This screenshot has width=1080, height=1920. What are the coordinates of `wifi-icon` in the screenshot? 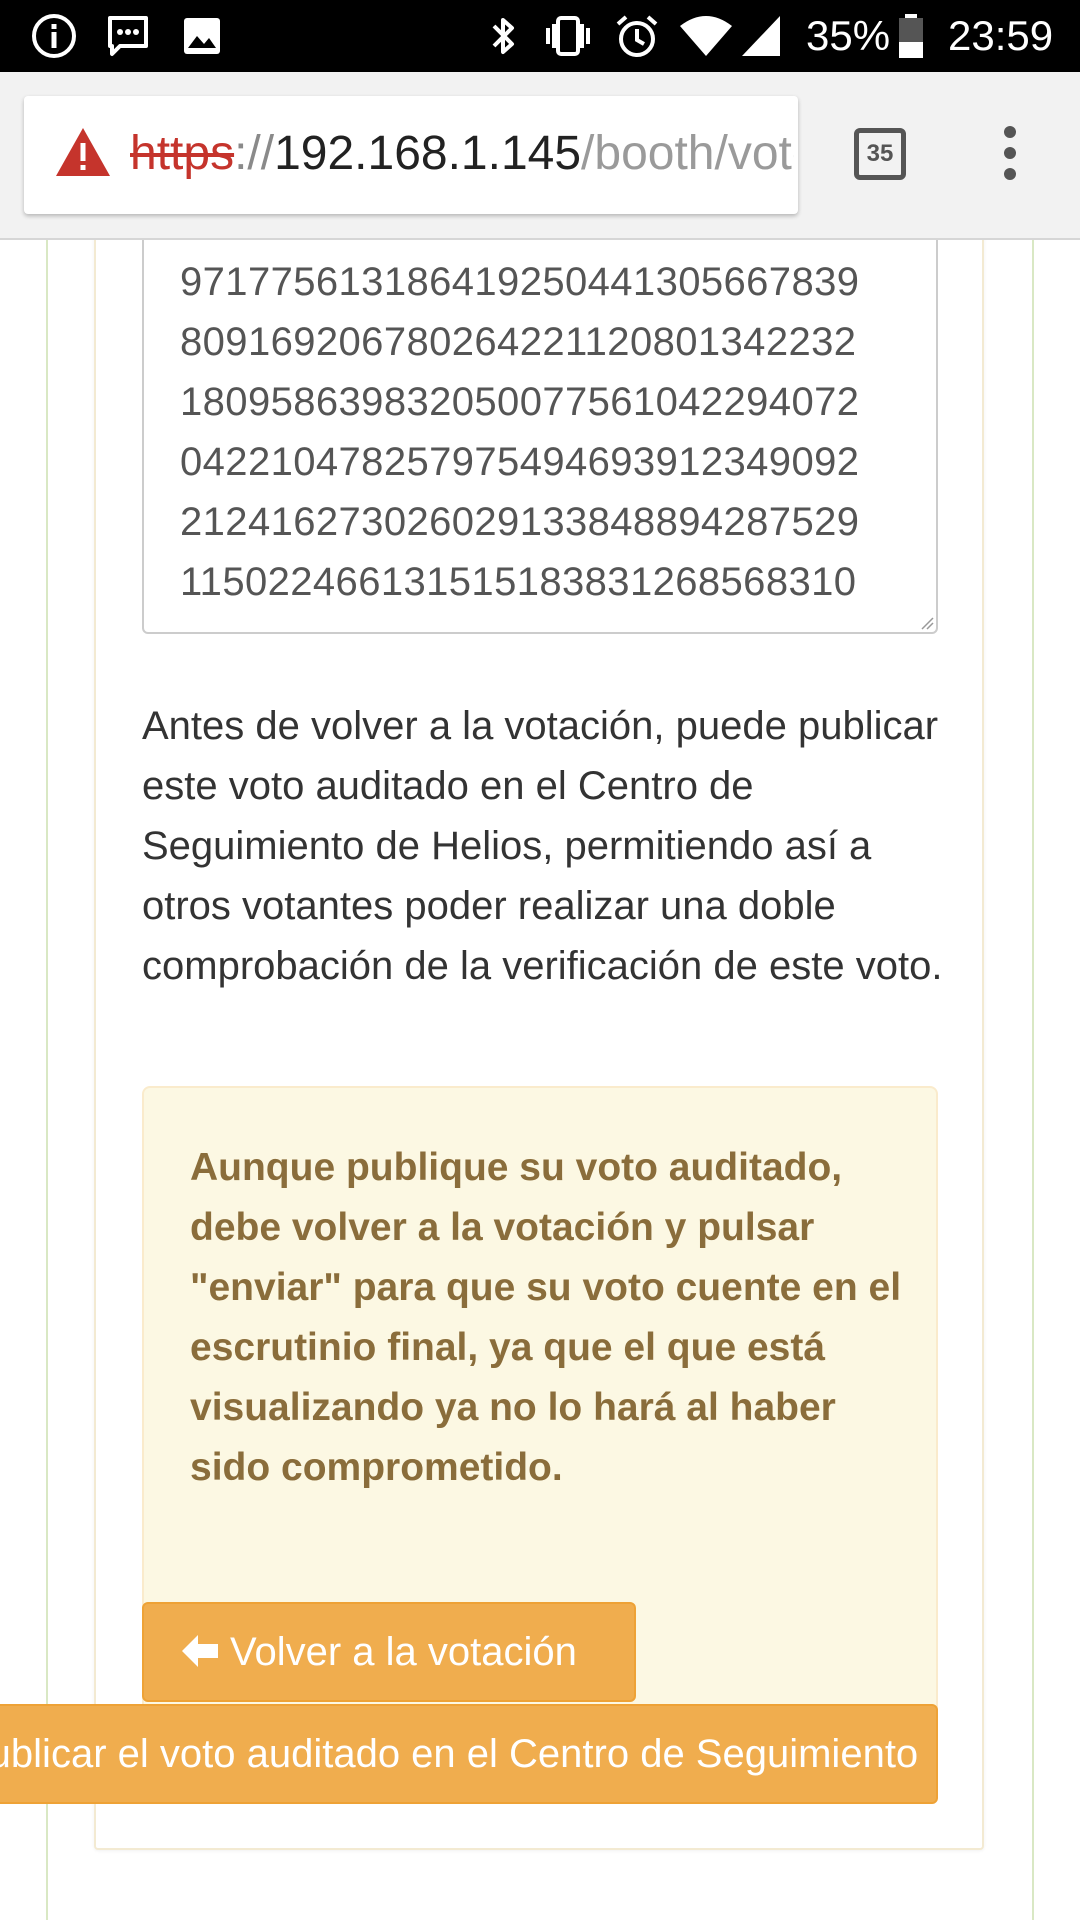 It's located at (706, 36).